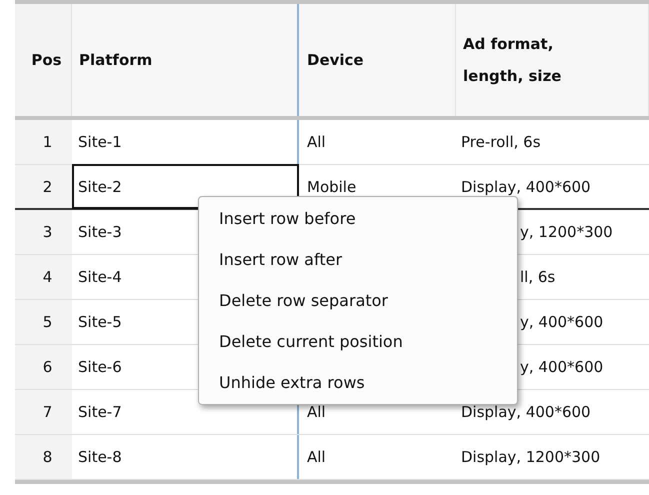 Image resolution: width=649 pixels, height=495 pixels. What do you see at coordinates (43, 142) in the screenshot?
I see `row-number: 1` at bounding box center [43, 142].